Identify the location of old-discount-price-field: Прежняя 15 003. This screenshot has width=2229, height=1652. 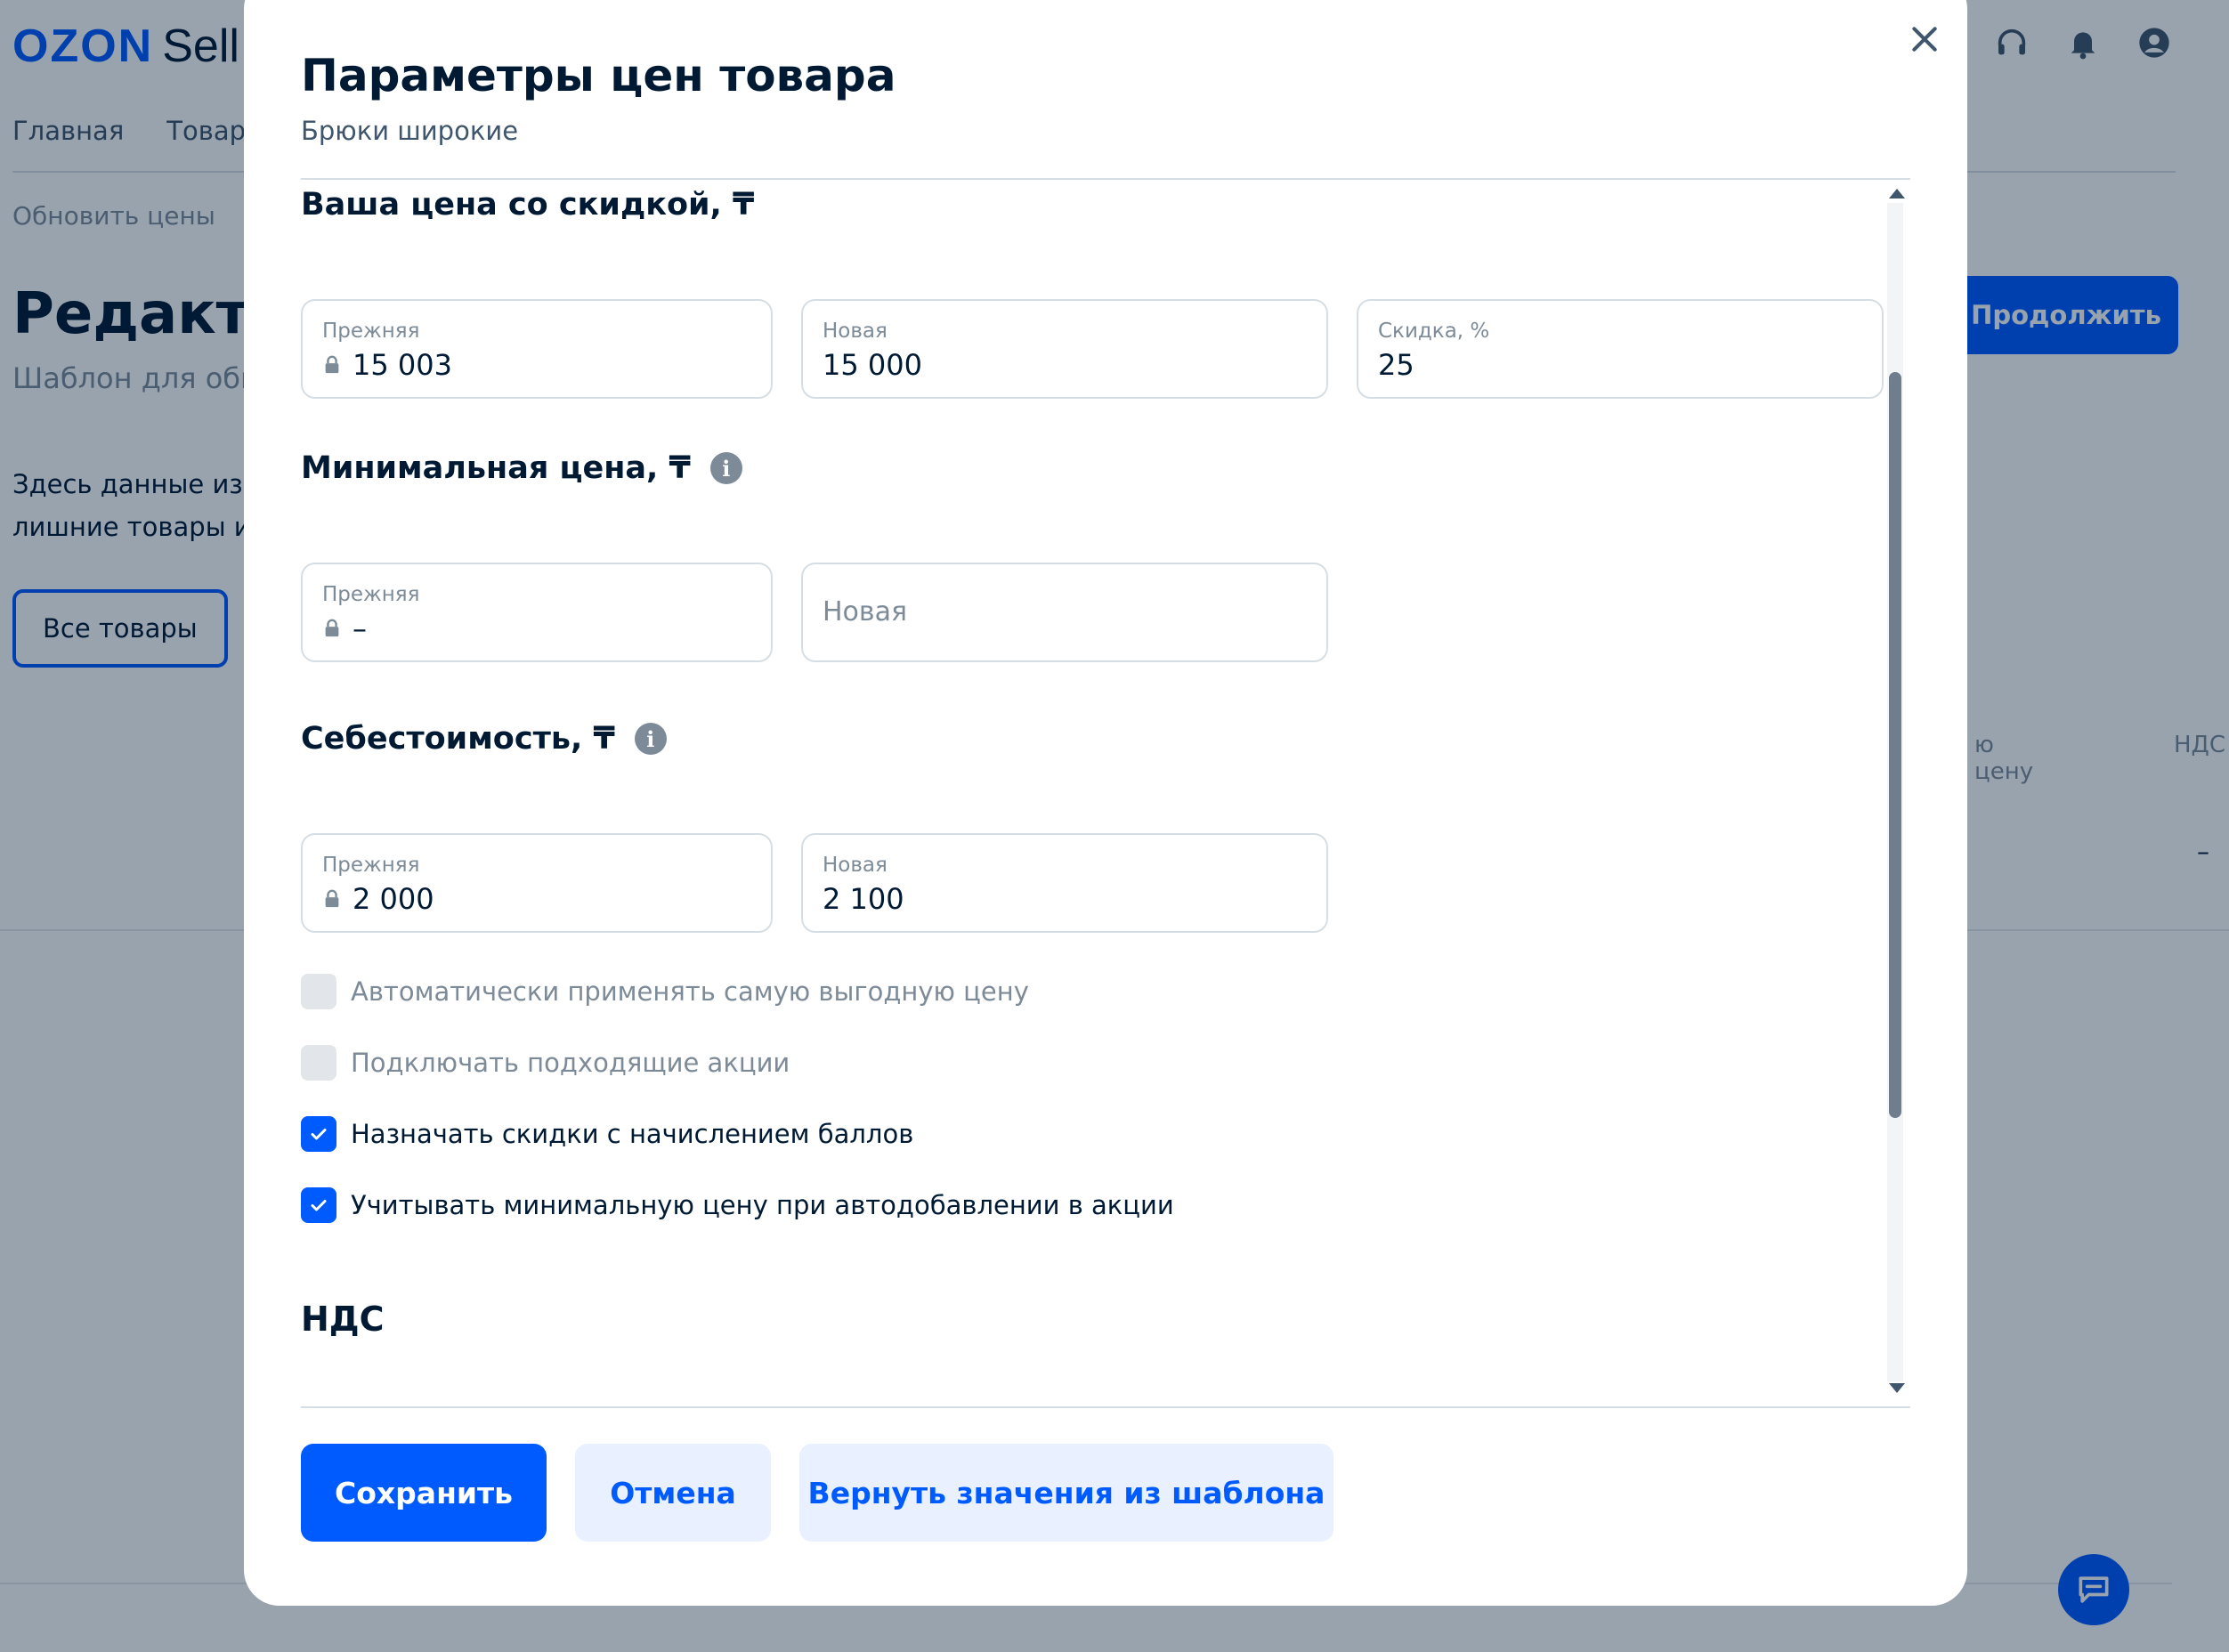
(537, 349).